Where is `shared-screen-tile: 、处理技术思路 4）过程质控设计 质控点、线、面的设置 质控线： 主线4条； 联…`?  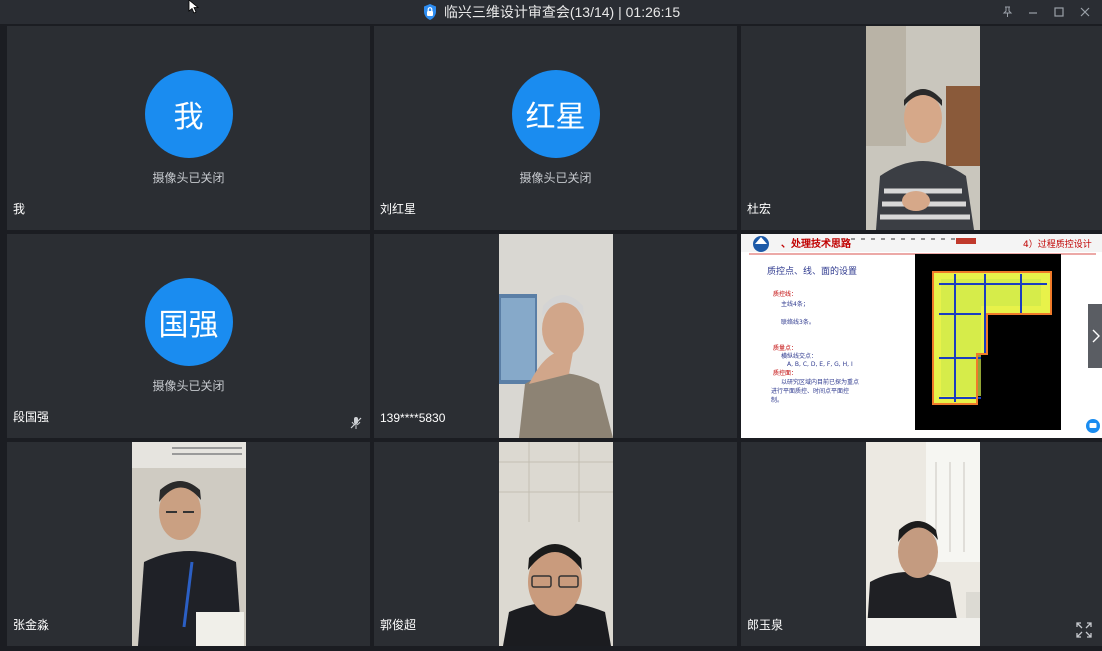
shared-screen-tile: 、处理技术思路 4）过程质控设计 质控点、线、面的设置 质控线： 主线4条； 联… is located at coordinates (921, 336).